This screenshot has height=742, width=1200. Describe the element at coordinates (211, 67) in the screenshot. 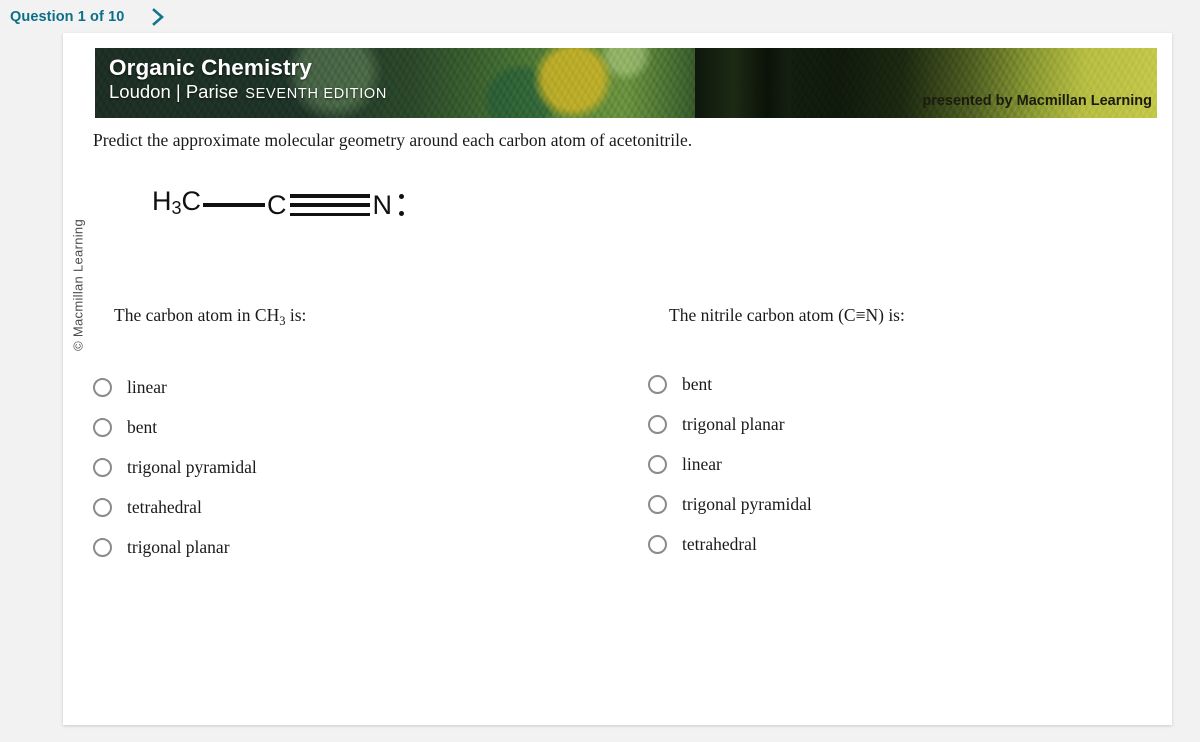

I see `banner-title: Organic Chemistry` at that location.